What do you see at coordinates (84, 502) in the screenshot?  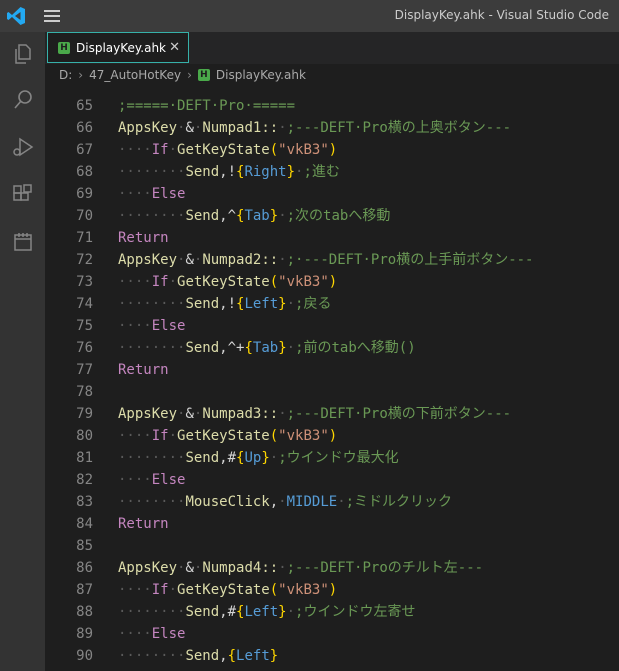 I see `line-number: 83` at bounding box center [84, 502].